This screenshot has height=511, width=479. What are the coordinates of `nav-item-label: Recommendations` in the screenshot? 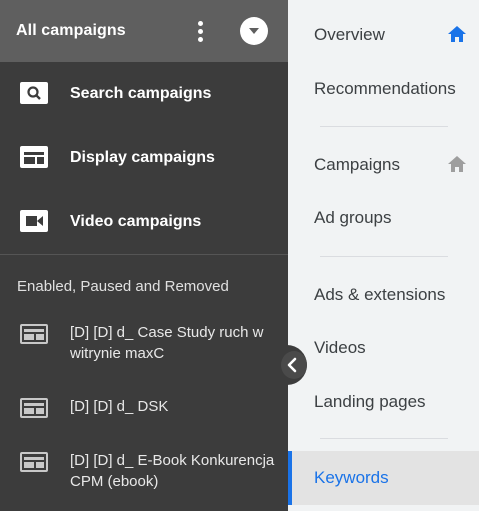 It's located at (385, 88).